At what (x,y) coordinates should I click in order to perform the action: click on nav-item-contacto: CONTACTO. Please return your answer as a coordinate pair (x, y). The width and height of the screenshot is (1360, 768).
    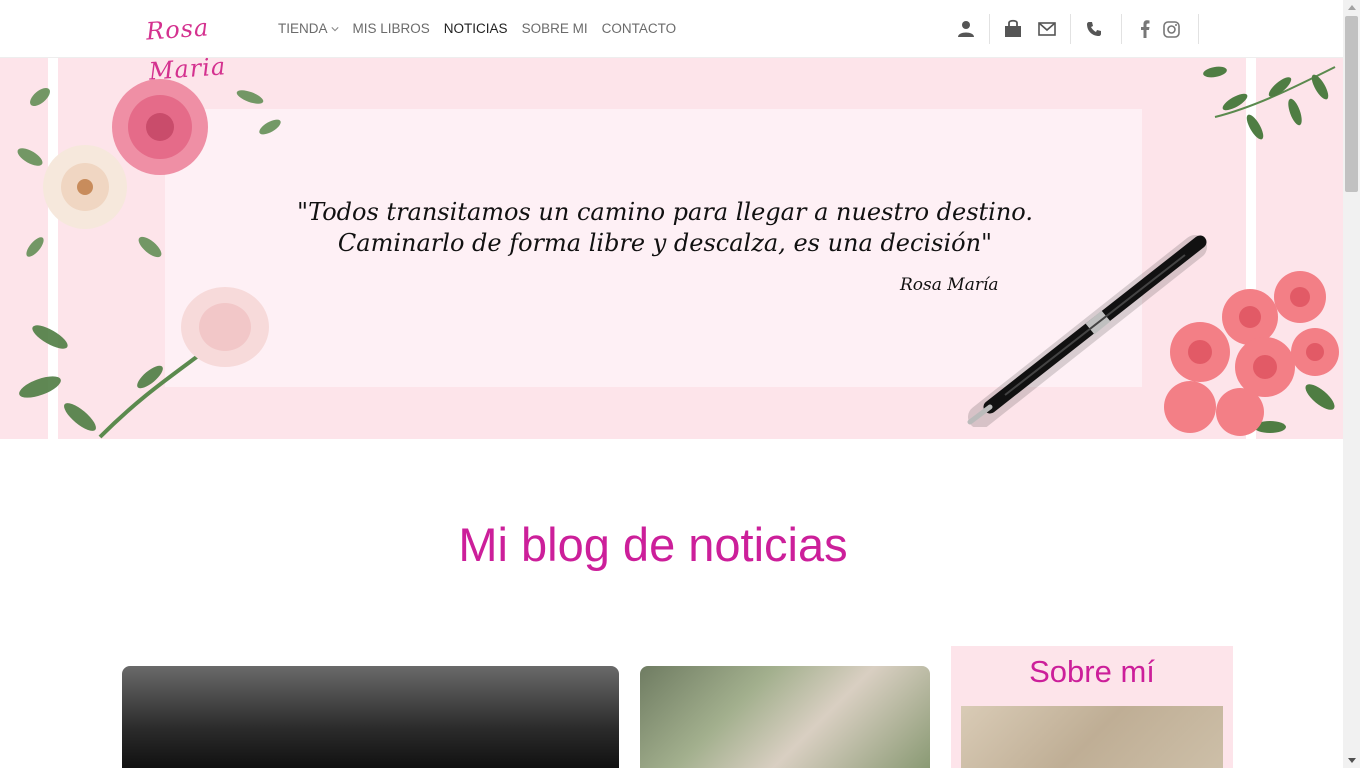
    Looking at the image, I should click on (639, 29).